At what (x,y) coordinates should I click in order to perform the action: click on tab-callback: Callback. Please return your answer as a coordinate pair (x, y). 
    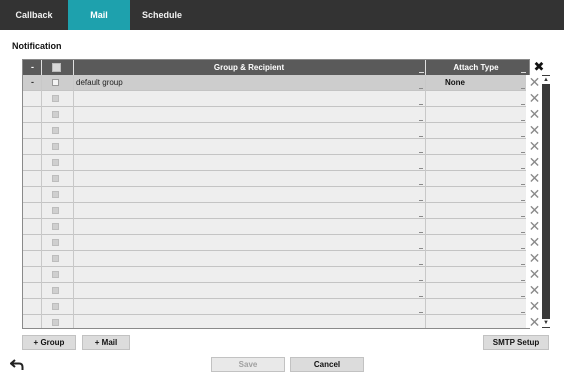
    Looking at the image, I should click on (34, 15).